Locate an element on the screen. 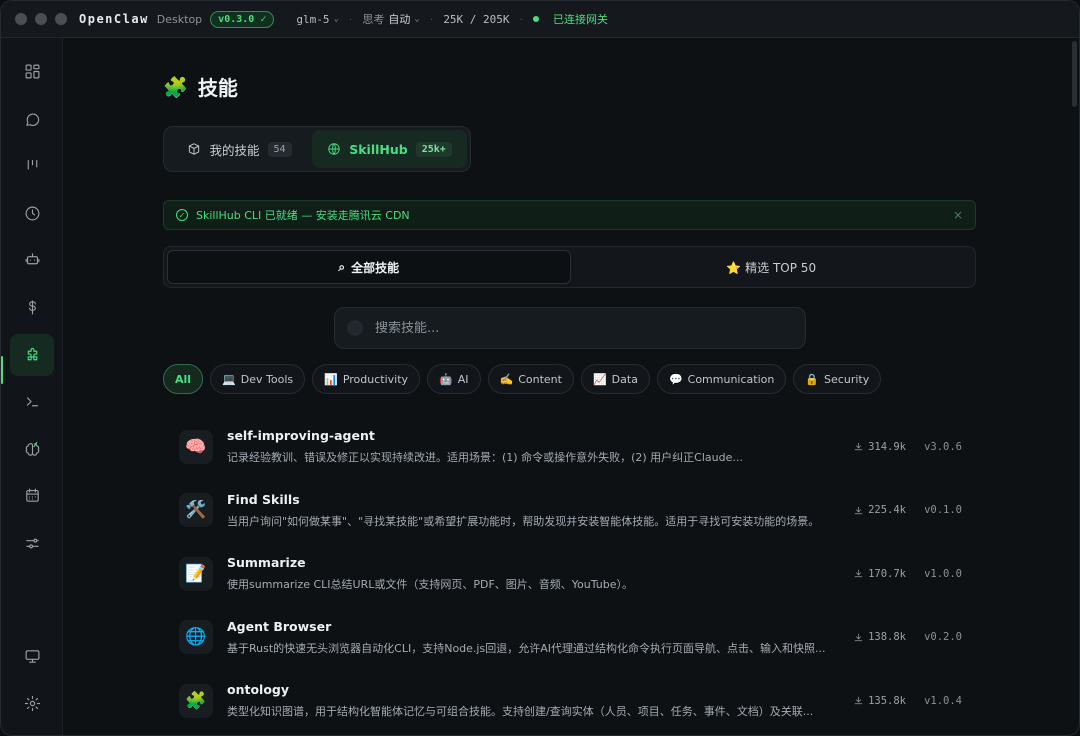  category-chip-communication: 💬 Communication is located at coordinates (721, 379).